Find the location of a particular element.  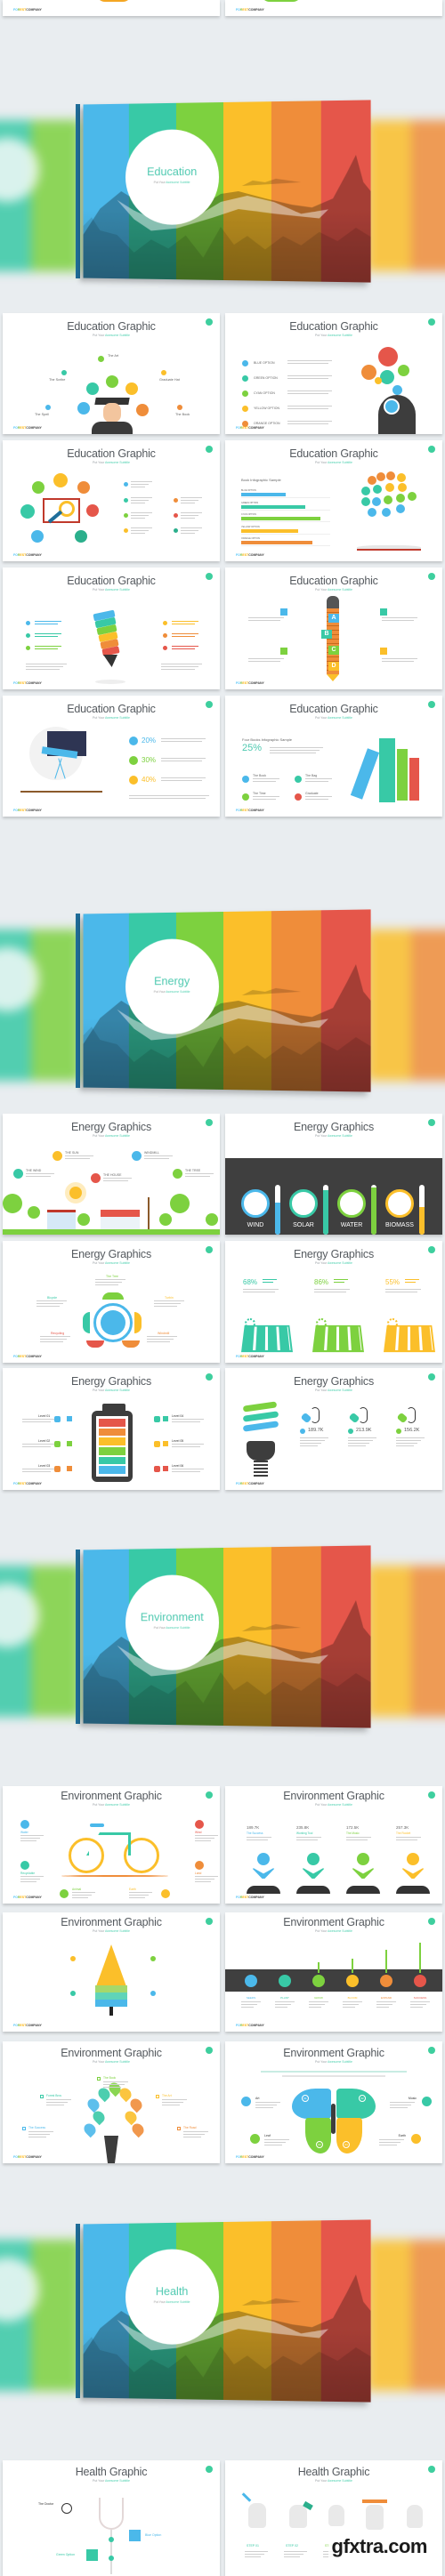

bar-fill is located at coordinates (281, 518).